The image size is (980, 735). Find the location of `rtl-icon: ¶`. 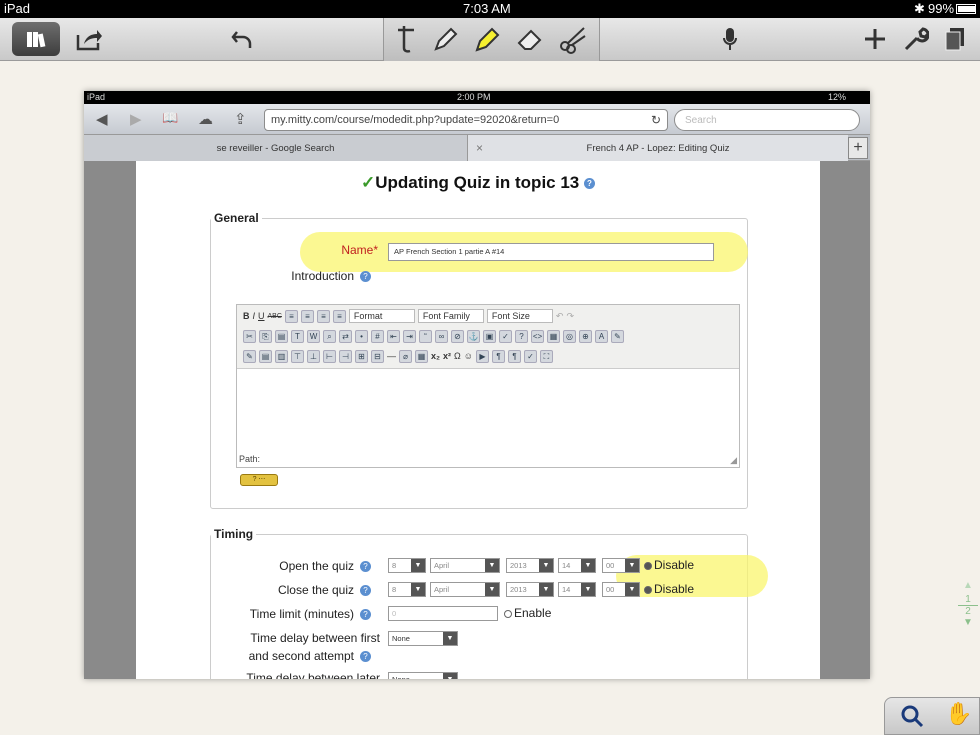

rtl-icon: ¶ is located at coordinates (514, 356).